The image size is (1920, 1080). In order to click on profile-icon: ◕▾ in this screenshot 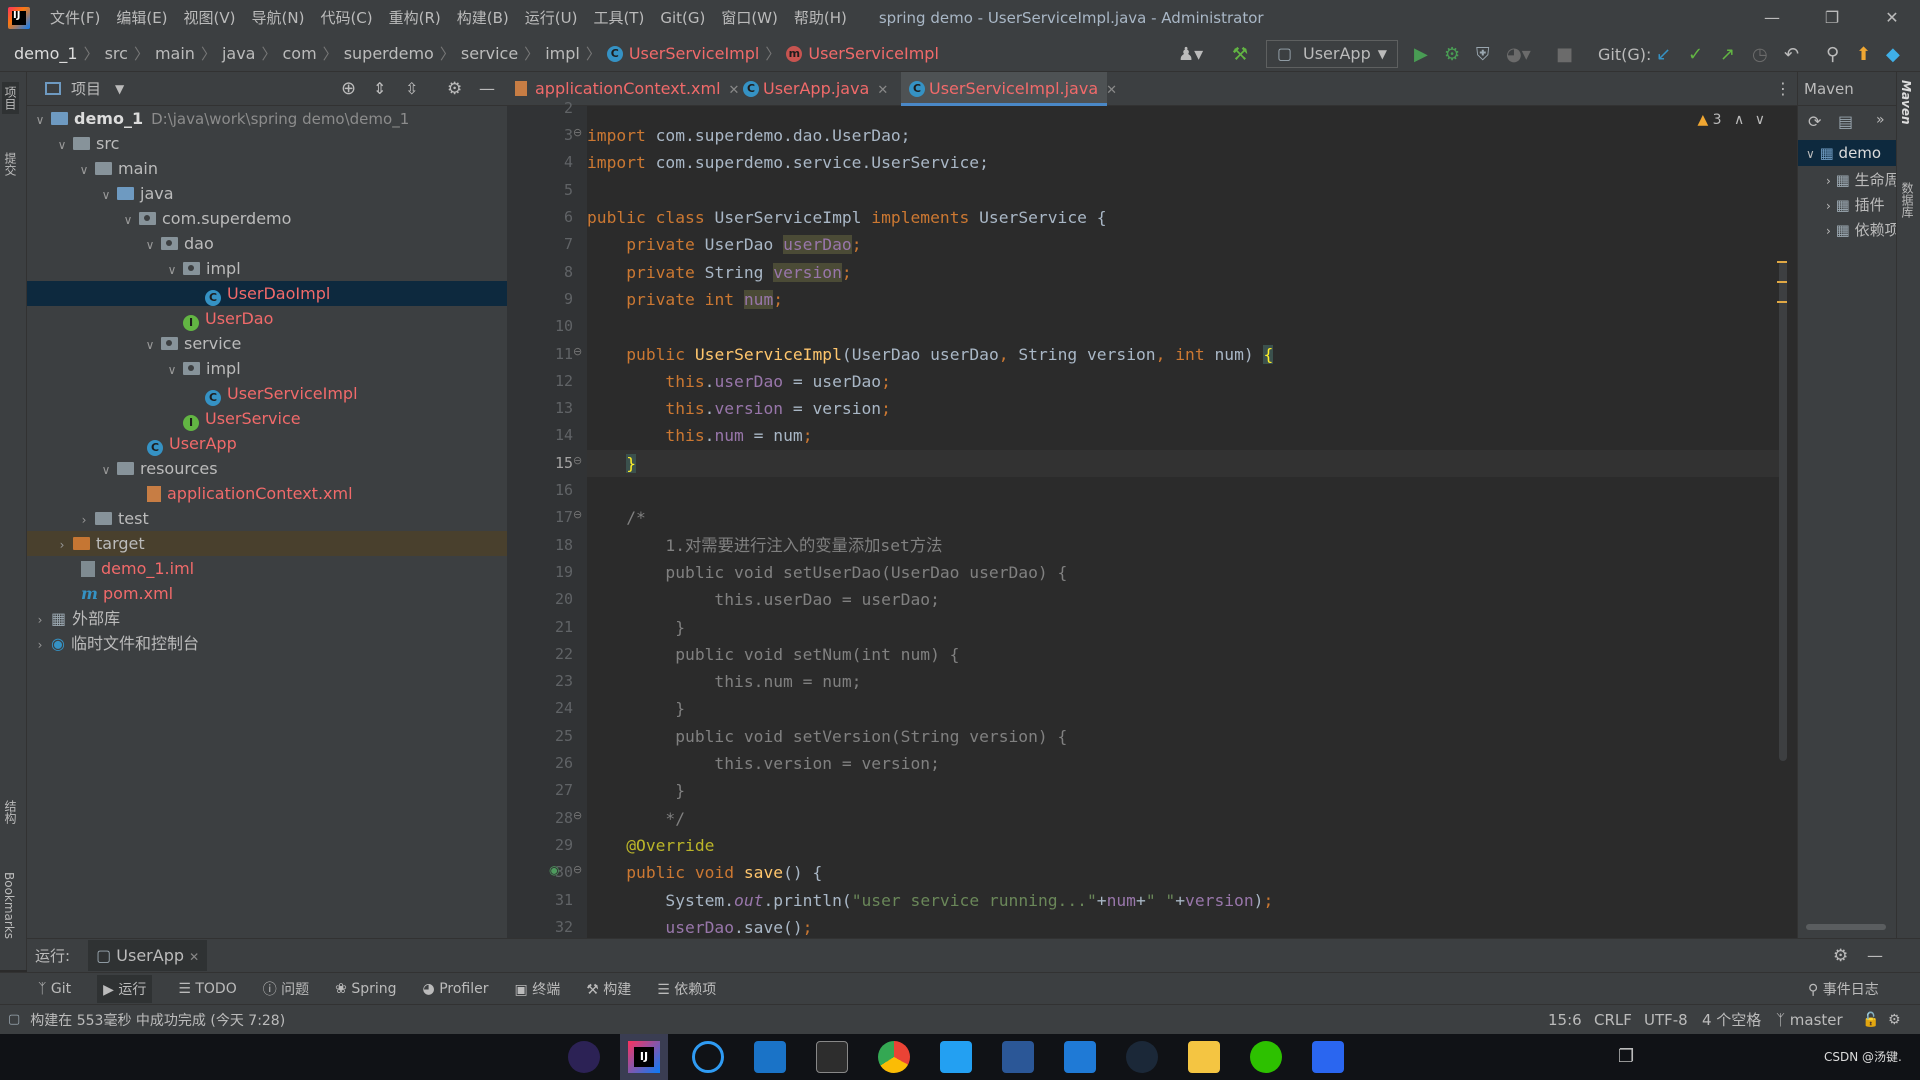, I will do `click(1518, 55)`.